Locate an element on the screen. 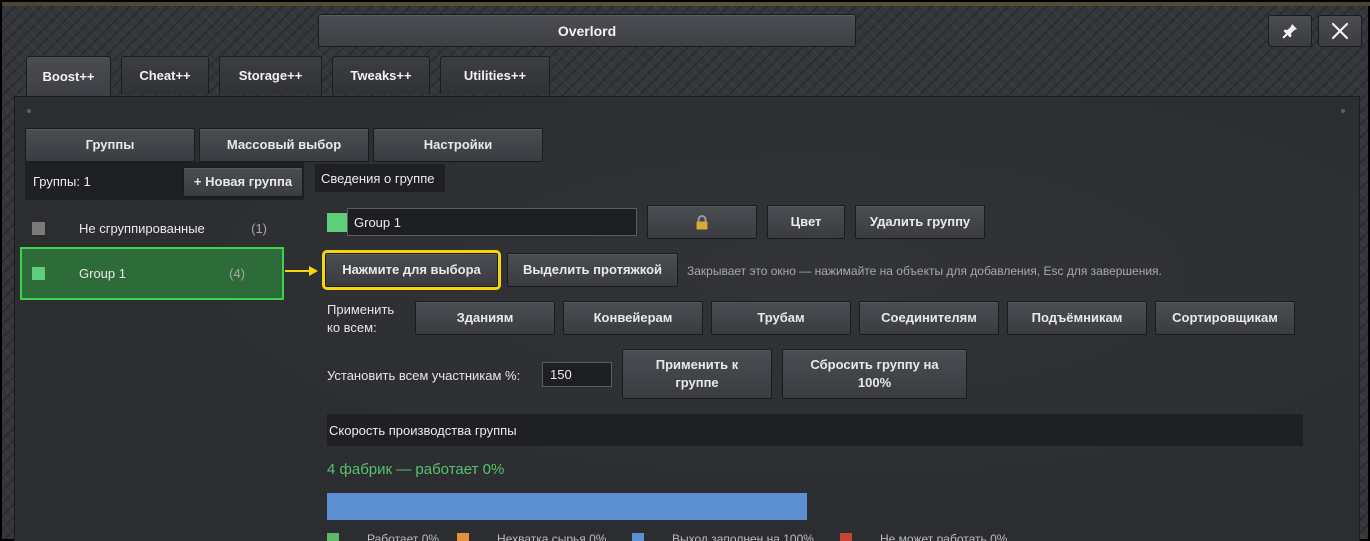  tab-tweaks: Tweaks++ is located at coordinates (381, 75).